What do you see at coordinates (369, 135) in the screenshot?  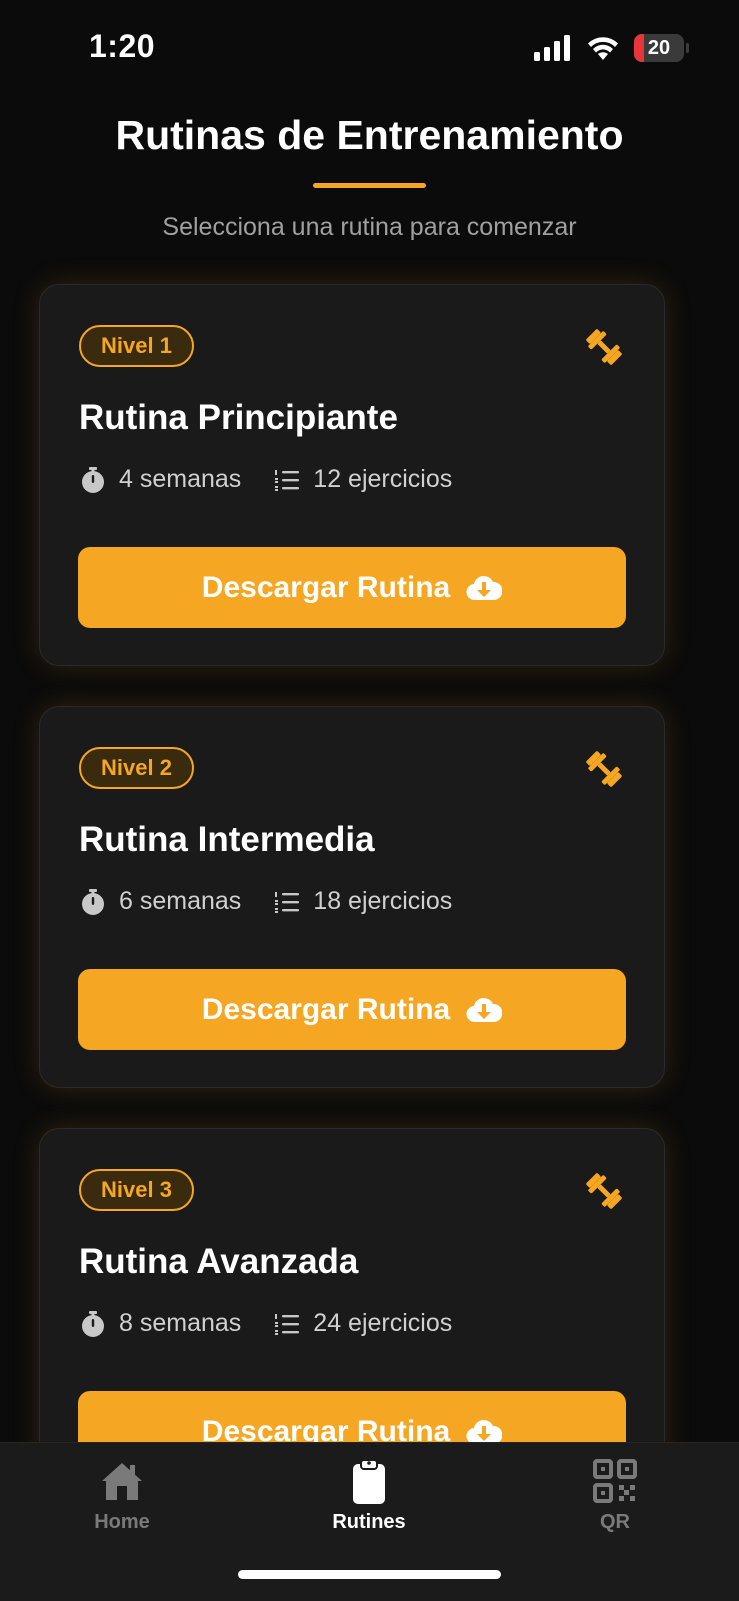 I see `page-title: Rutinas de Entrenamiento` at bounding box center [369, 135].